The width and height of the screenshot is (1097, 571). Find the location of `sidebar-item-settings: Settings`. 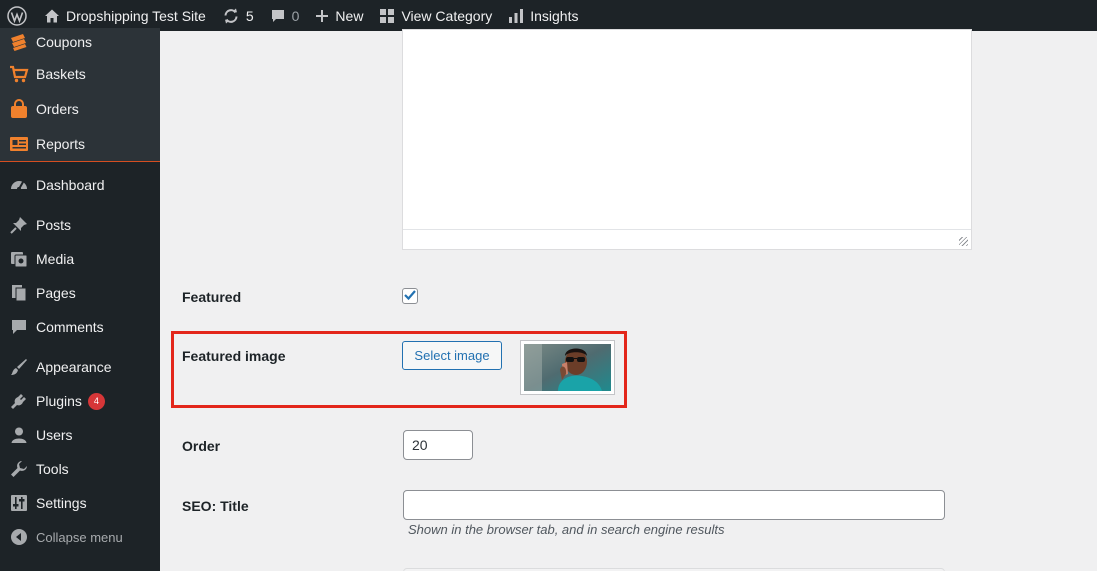

sidebar-item-settings: Settings is located at coordinates (80, 503).